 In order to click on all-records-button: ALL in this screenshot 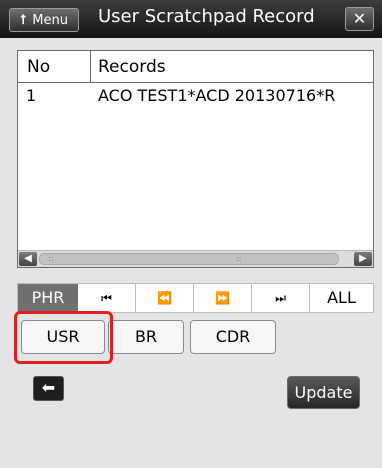, I will do `click(341, 298)`.